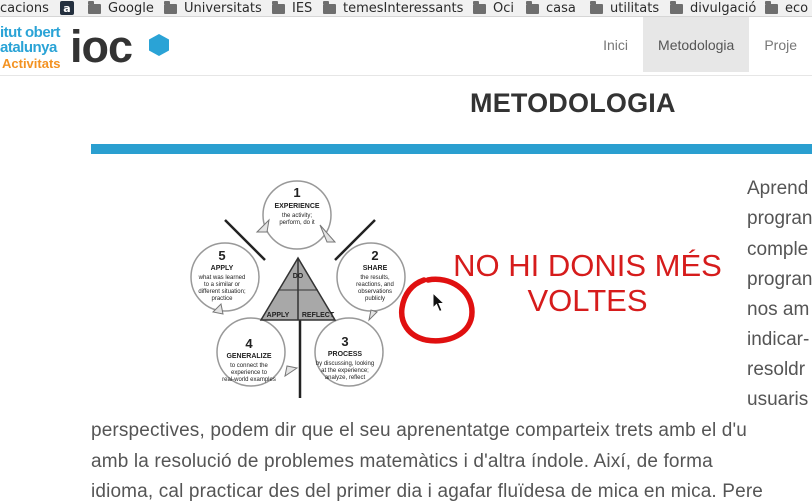  Describe the element at coordinates (587, 300) in the screenshot. I see `annotation-line: VOLTES` at that location.